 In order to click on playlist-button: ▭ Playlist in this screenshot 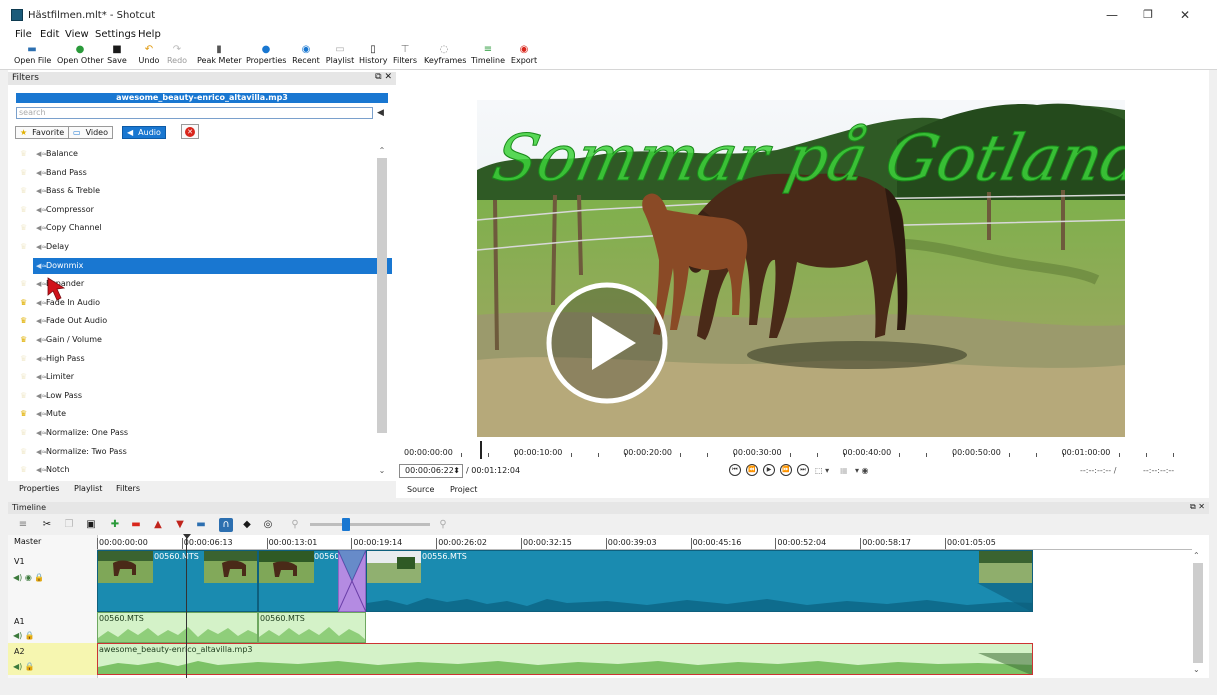, I will do `click(340, 56)`.